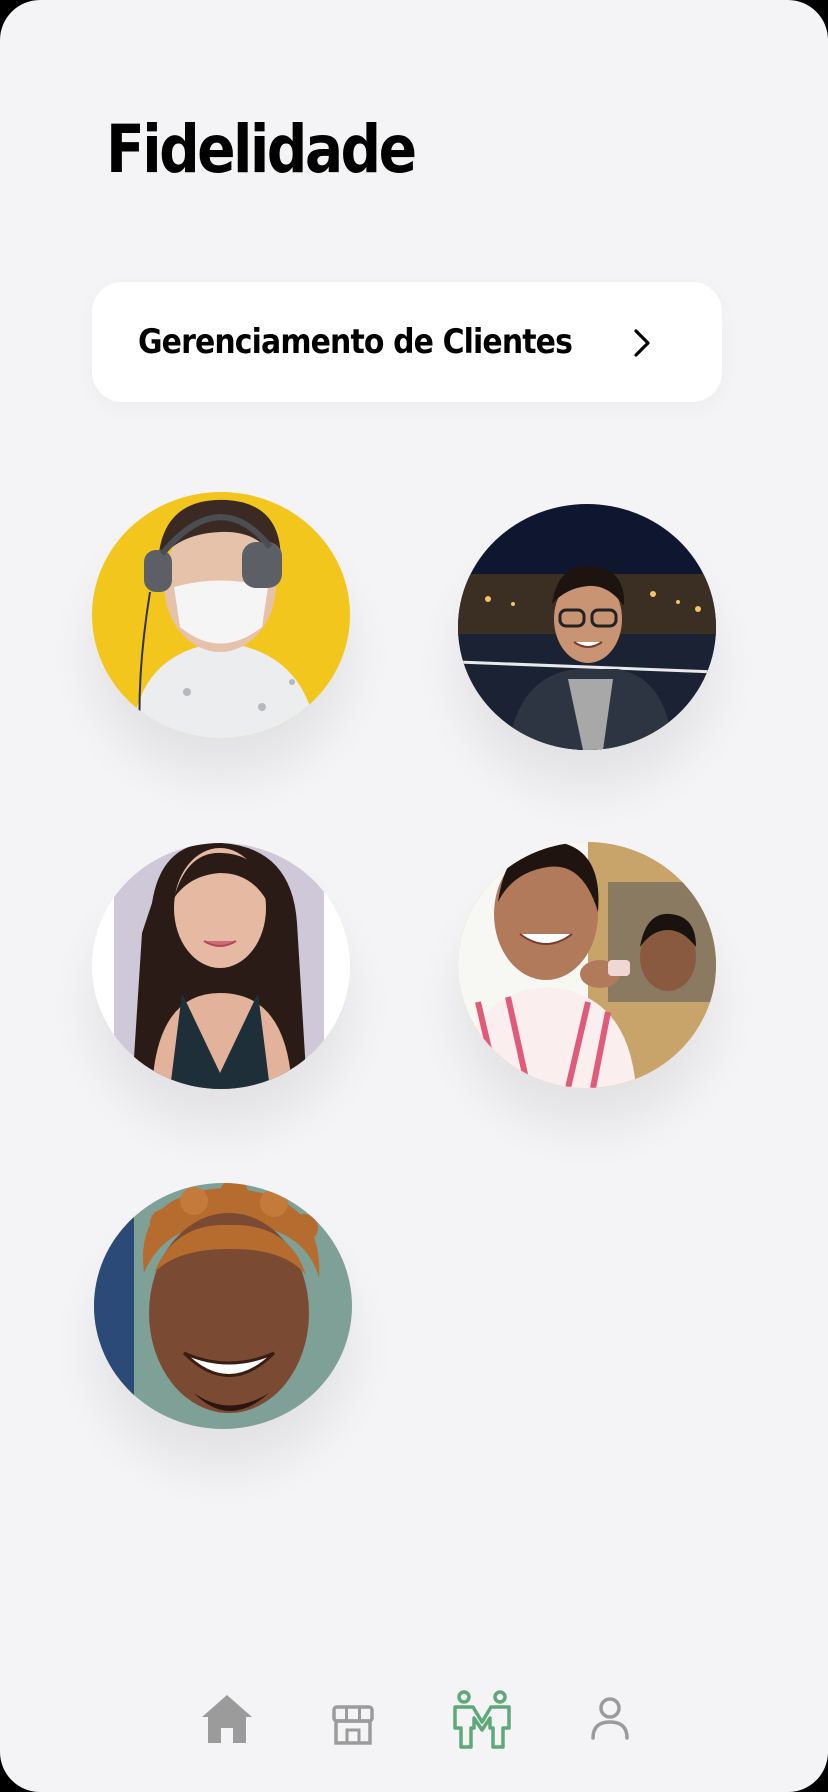 Image resolution: width=828 pixels, height=1792 pixels. I want to click on home-icon, so click(227, 1719).